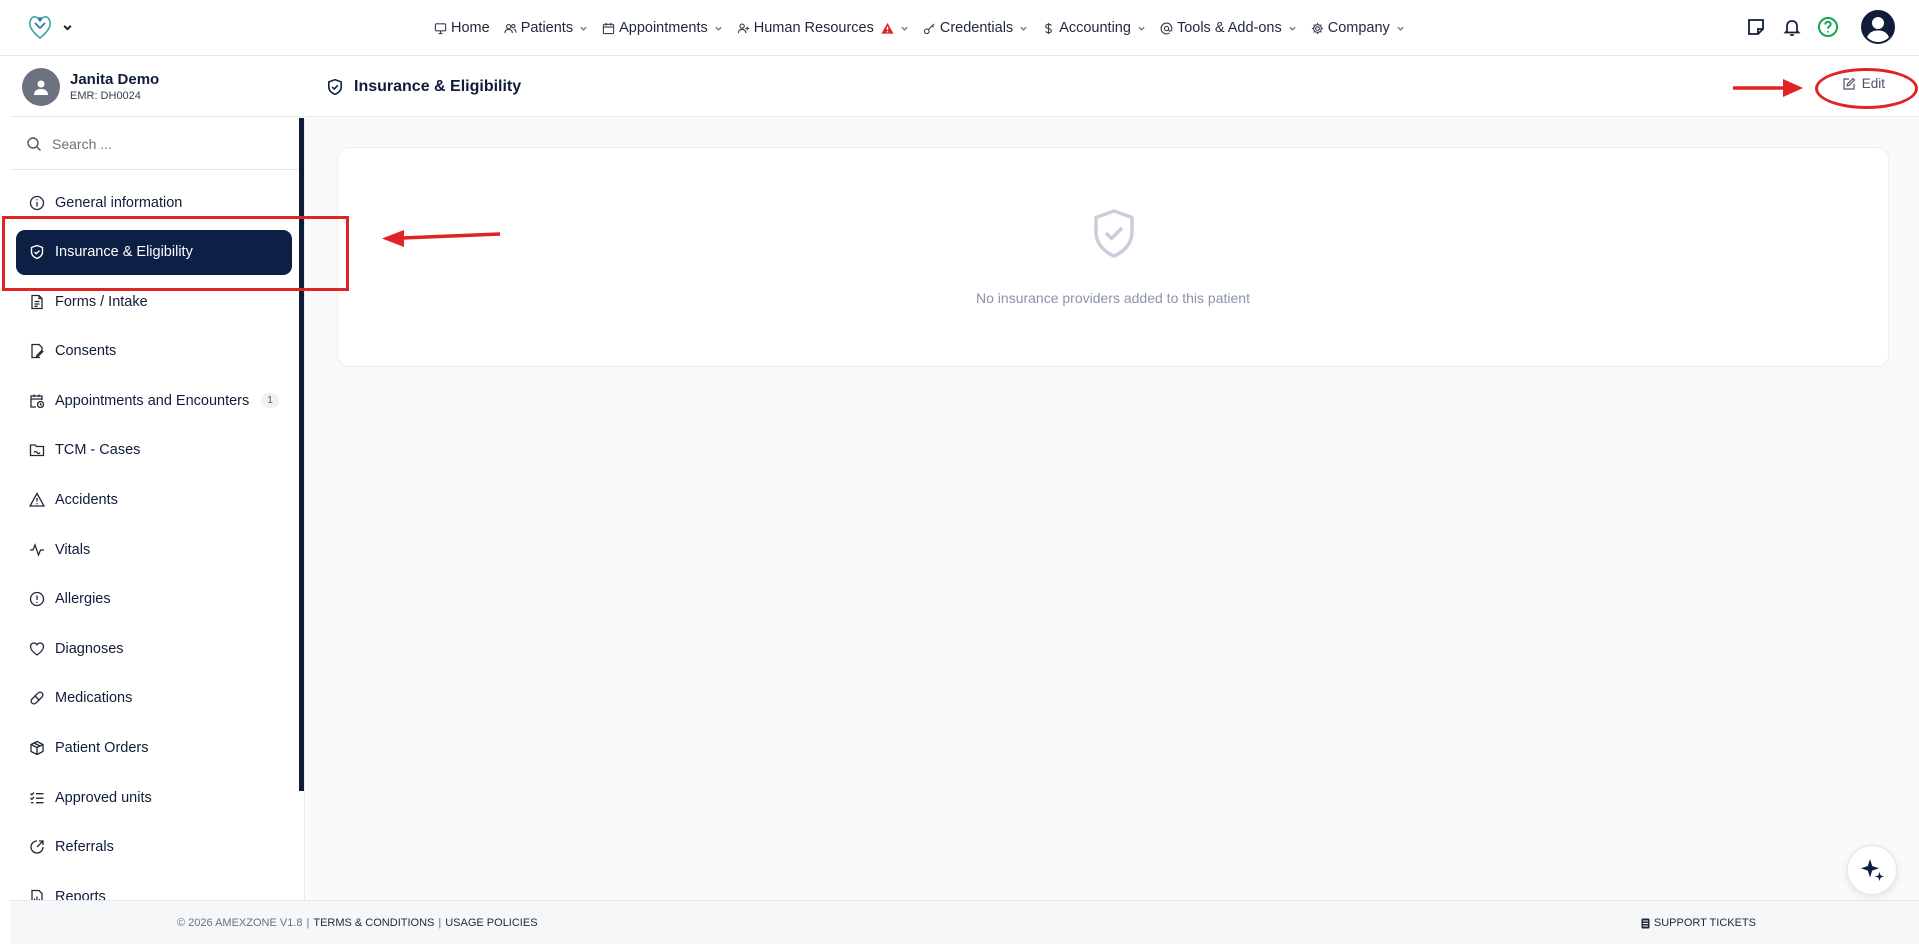 The image size is (1919, 944). Describe the element at coordinates (86, 500) in the screenshot. I see `sidebar-item-label: Accidents` at that location.